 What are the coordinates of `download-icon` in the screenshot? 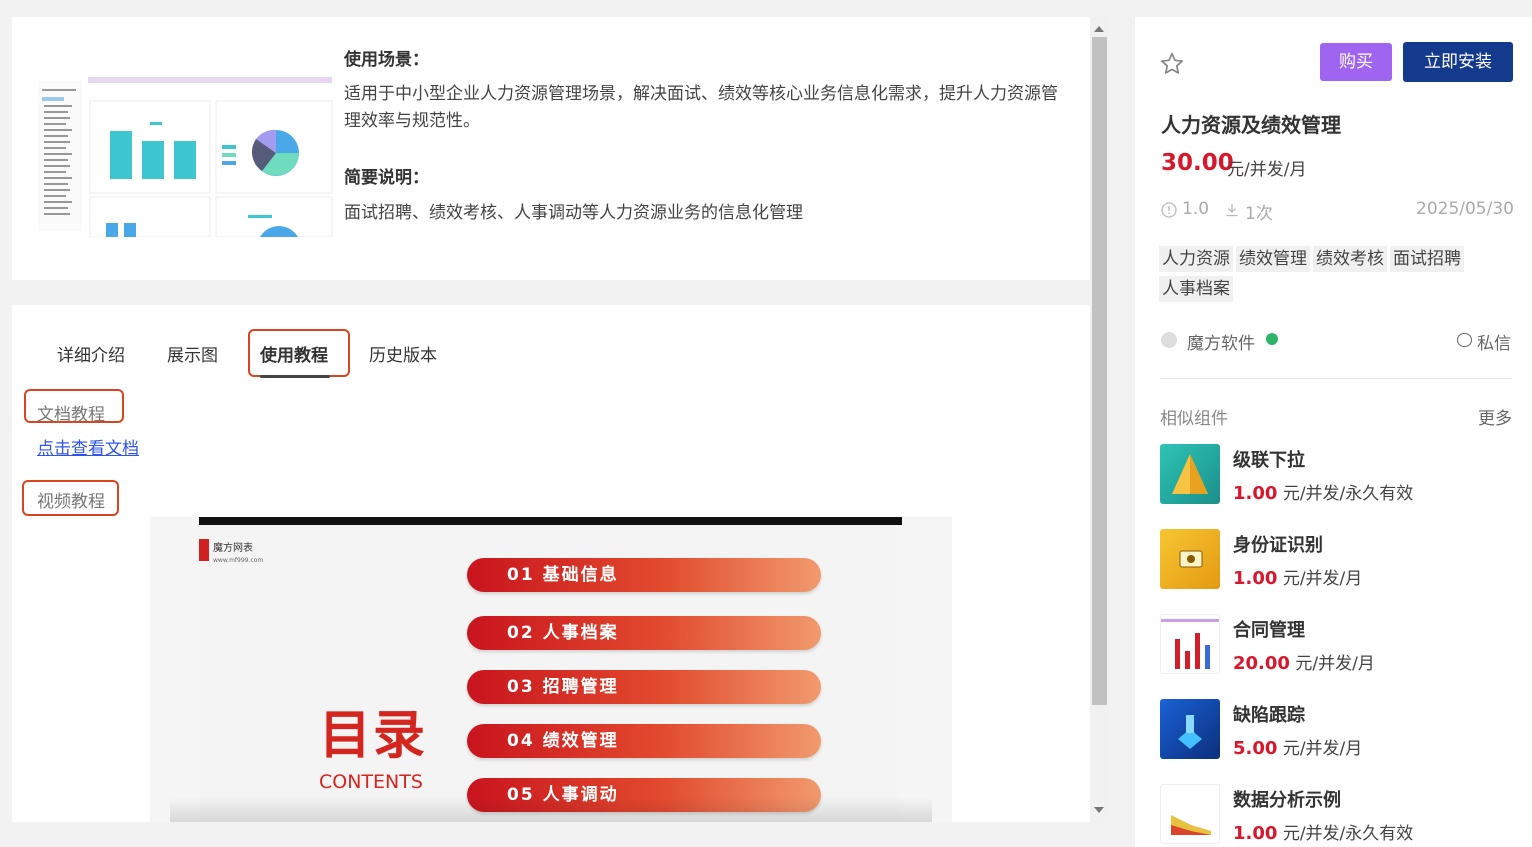 It's located at (1232, 210).